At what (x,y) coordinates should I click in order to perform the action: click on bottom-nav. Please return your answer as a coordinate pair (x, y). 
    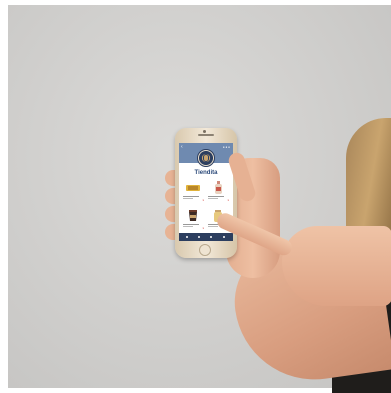
    Looking at the image, I should click on (206, 237).